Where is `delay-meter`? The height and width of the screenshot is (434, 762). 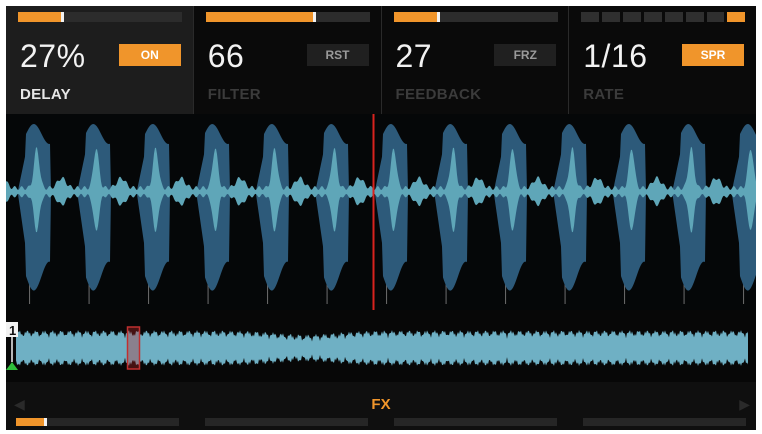 delay-meter is located at coordinates (100, 17).